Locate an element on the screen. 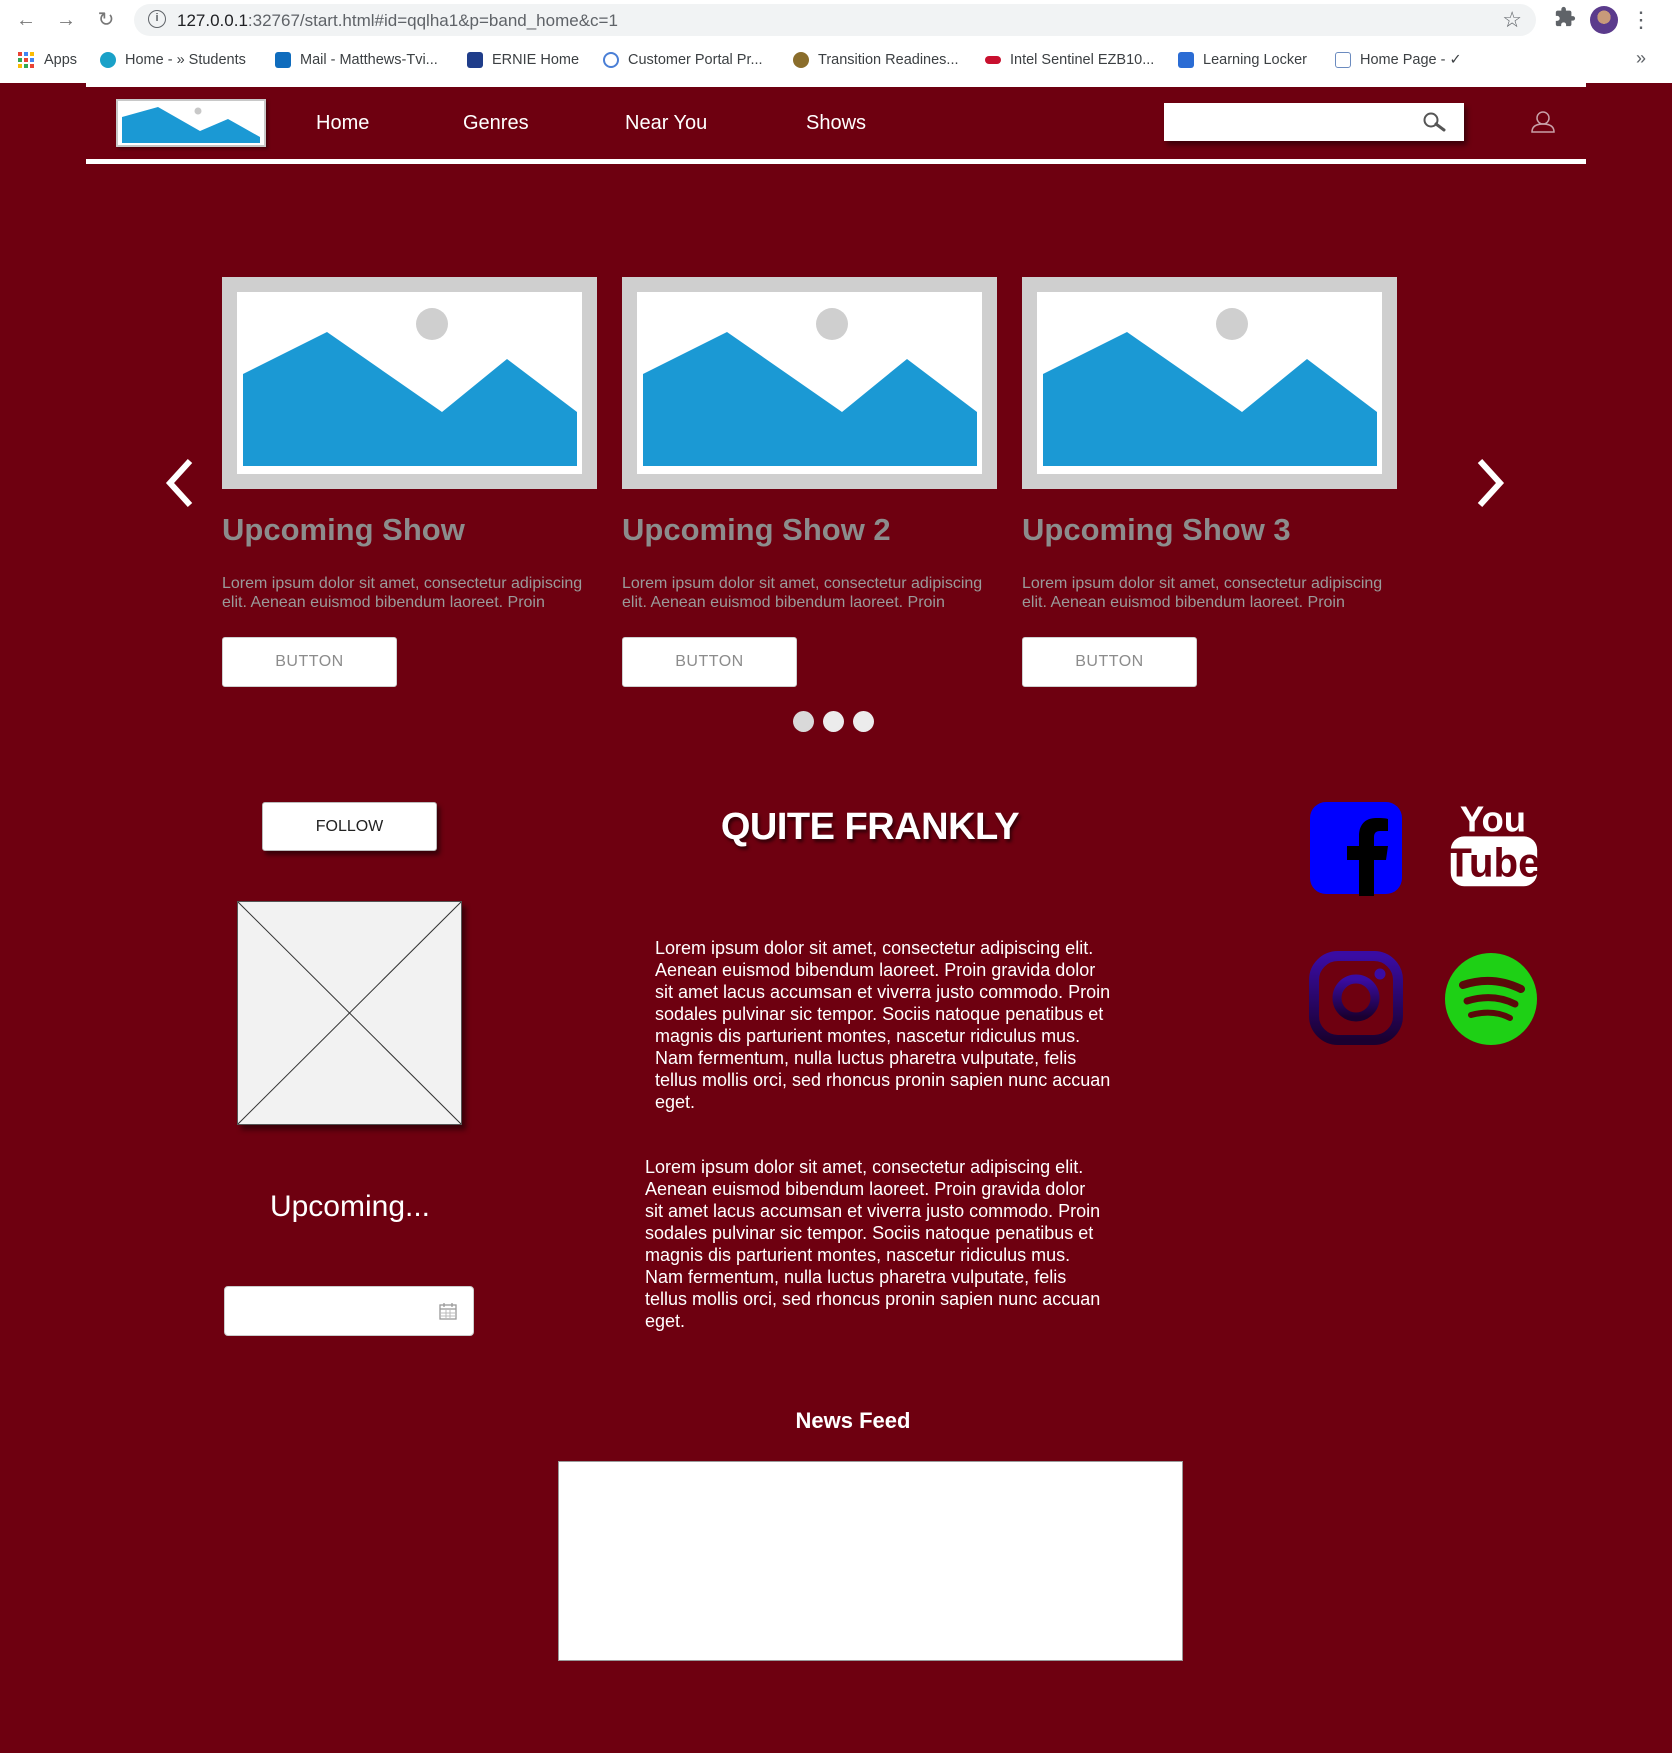 Image resolution: width=1672 pixels, height=1753 pixels. search-icon is located at coordinates (1434, 122).